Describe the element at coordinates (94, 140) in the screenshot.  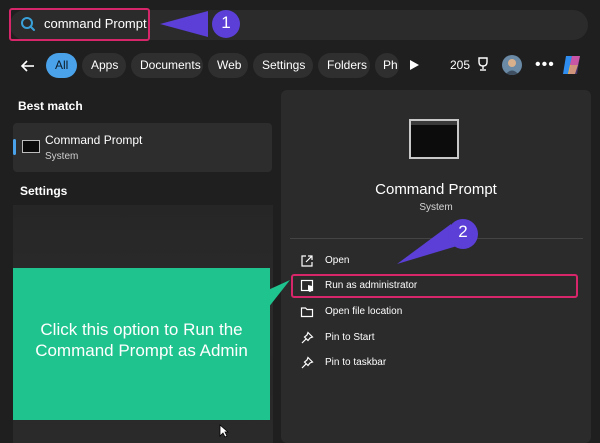
I see `best-match-title: Command Prompt` at that location.